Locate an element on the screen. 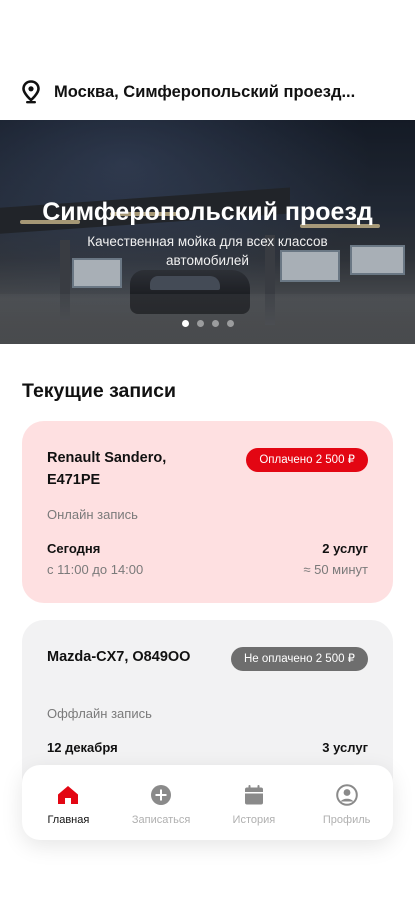 This screenshot has height=900, width=415. booking-car-name: Renault Sandero, Е471РЕ is located at coordinates (107, 469).